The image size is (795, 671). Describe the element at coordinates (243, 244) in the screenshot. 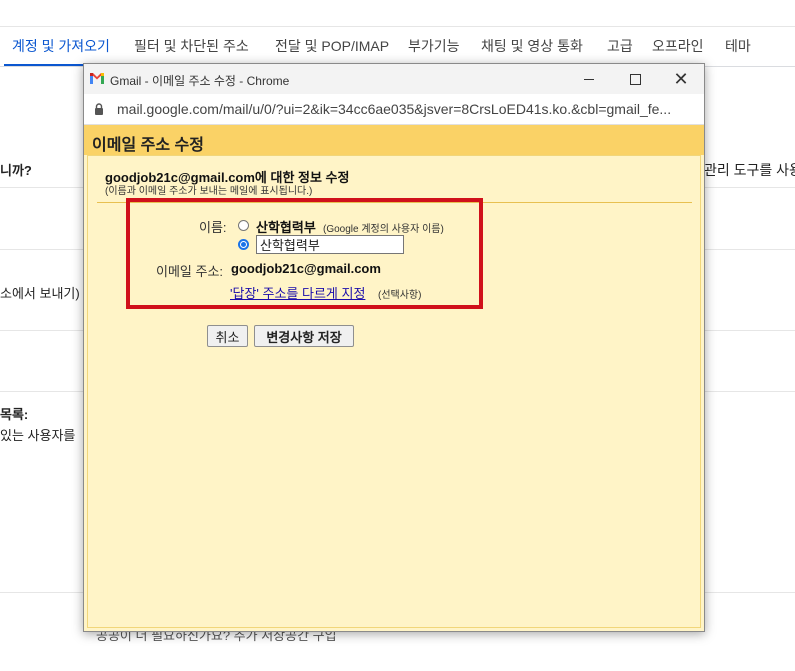

I see `radio-custom-name` at that location.